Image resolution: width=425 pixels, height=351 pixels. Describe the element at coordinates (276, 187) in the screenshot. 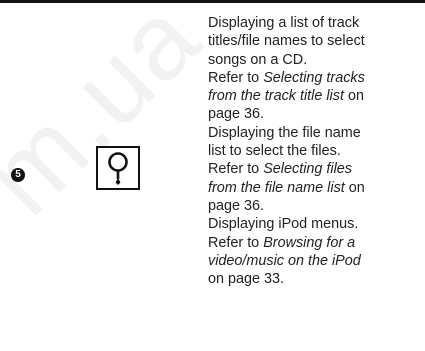

I see `reference-link: from the file name list` at that location.